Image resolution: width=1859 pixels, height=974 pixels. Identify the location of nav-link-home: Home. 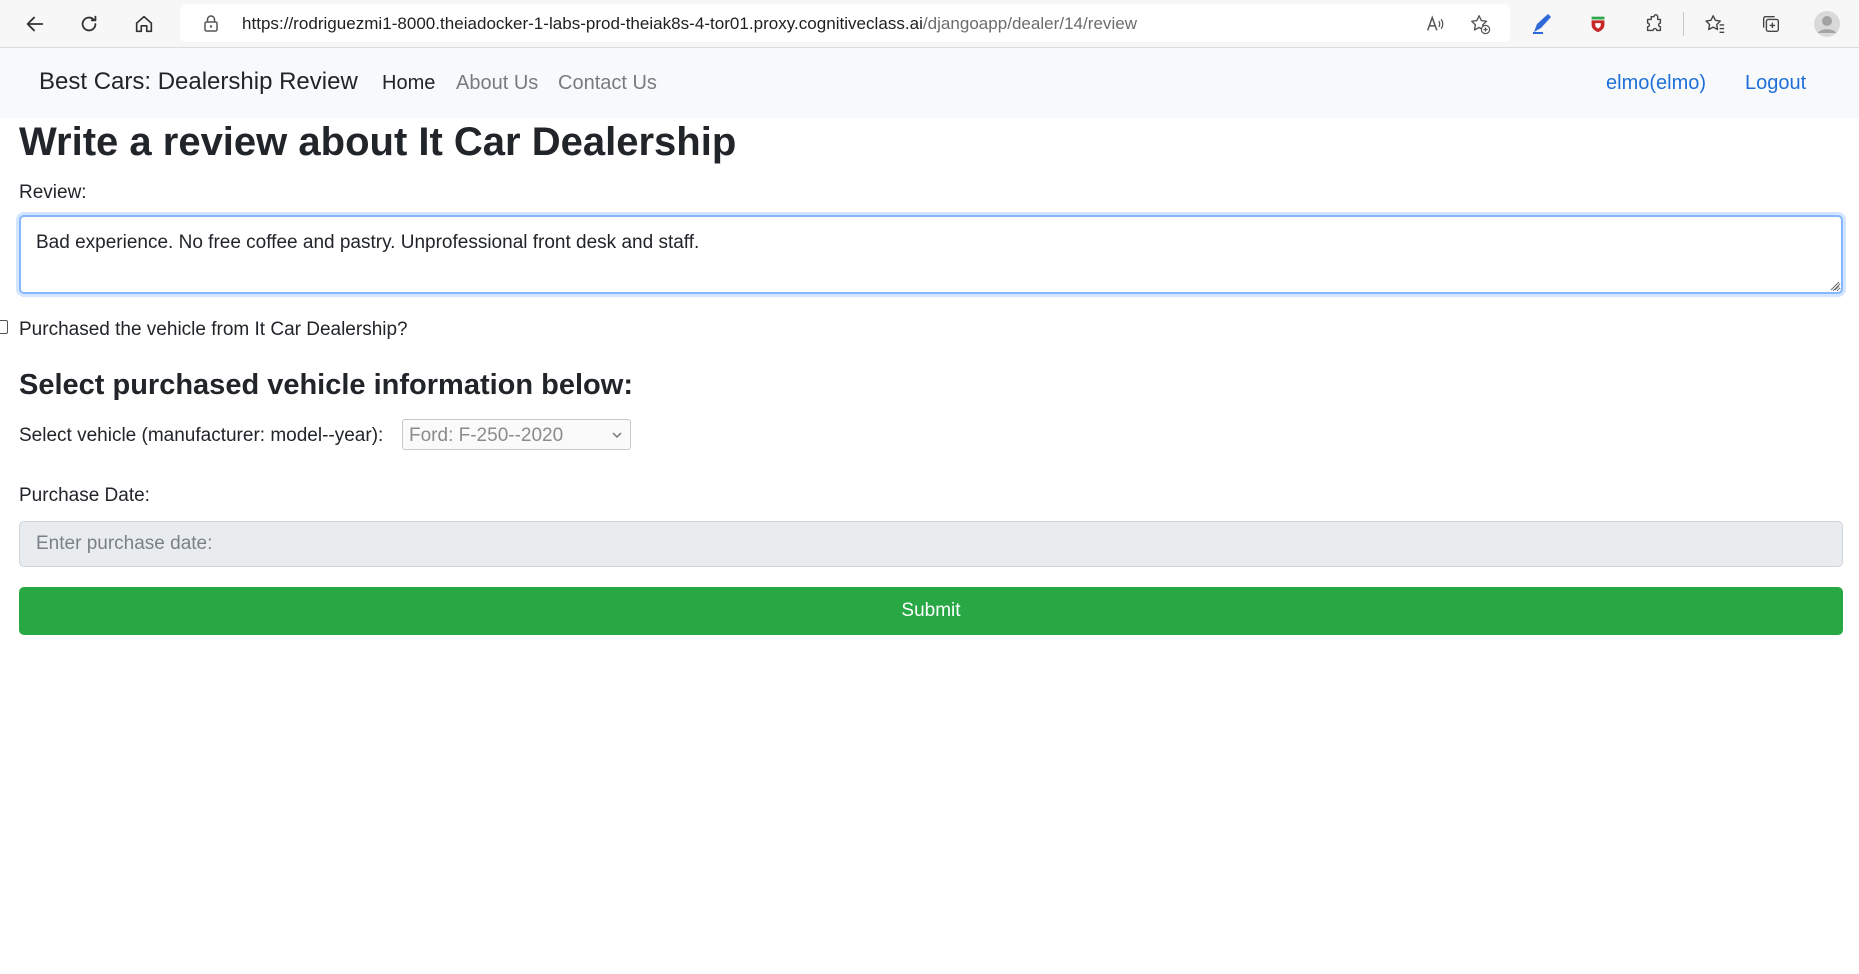
(408, 83).